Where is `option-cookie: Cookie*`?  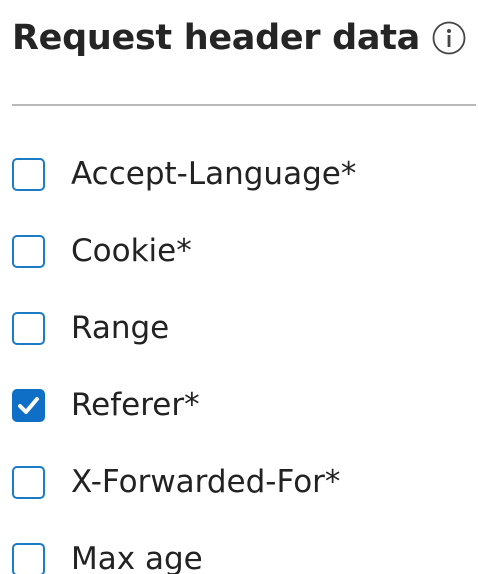 option-cookie: Cookie* is located at coordinates (102, 251).